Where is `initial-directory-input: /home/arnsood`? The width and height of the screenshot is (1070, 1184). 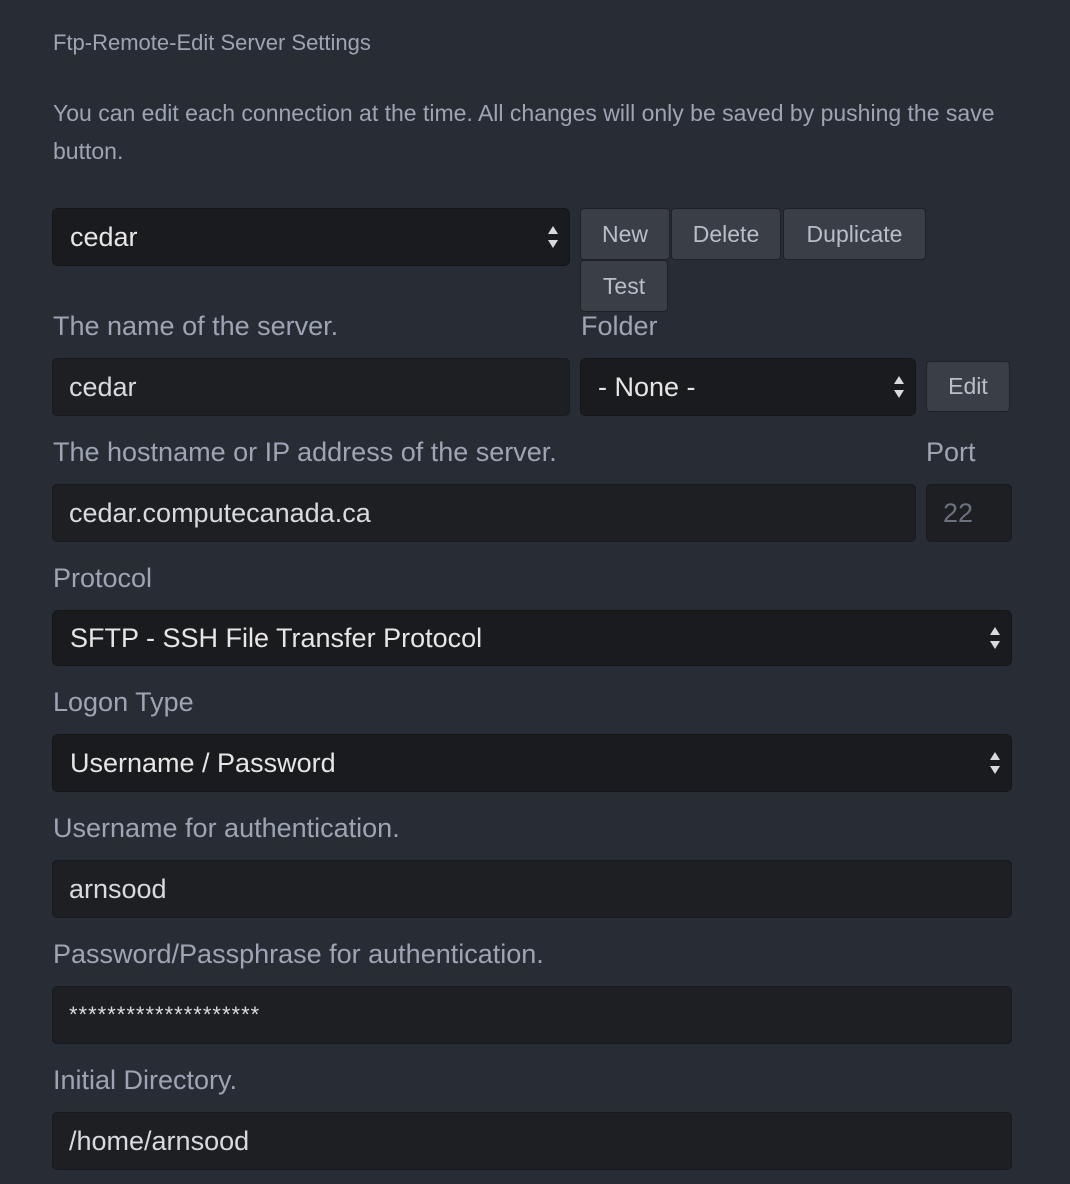 initial-directory-input: /home/arnsood is located at coordinates (532, 1141).